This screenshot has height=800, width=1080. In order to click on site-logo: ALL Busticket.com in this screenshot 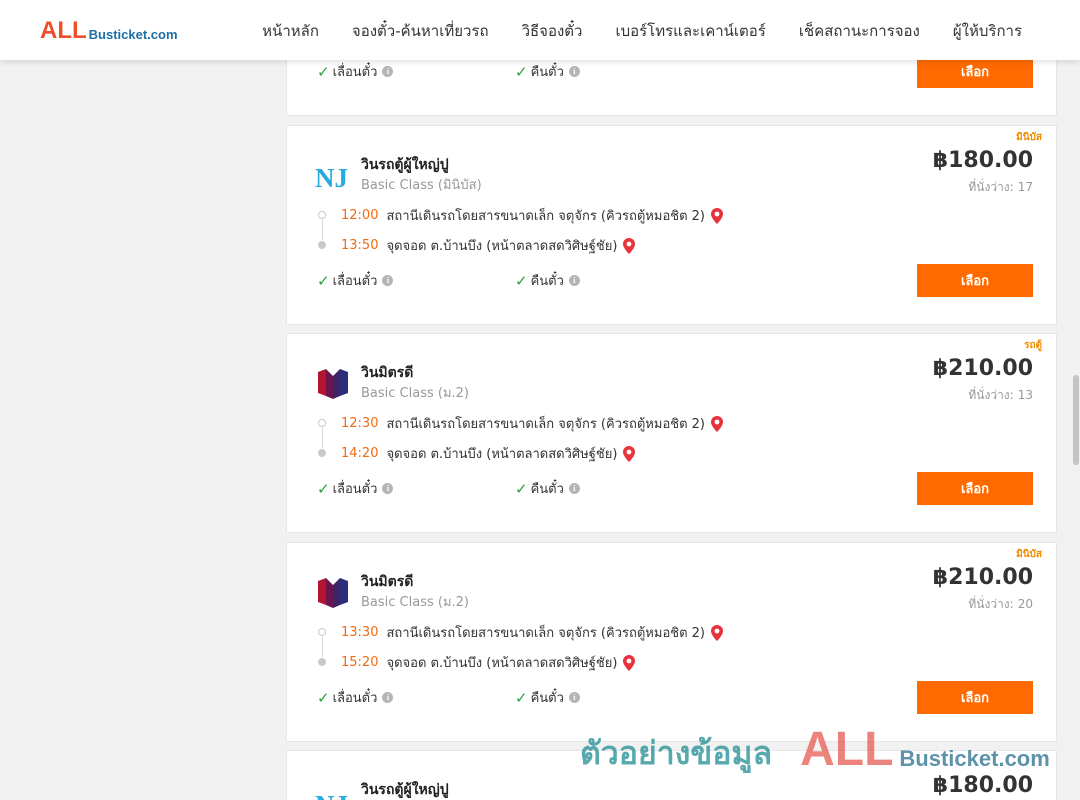, I will do `click(109, 31)`.